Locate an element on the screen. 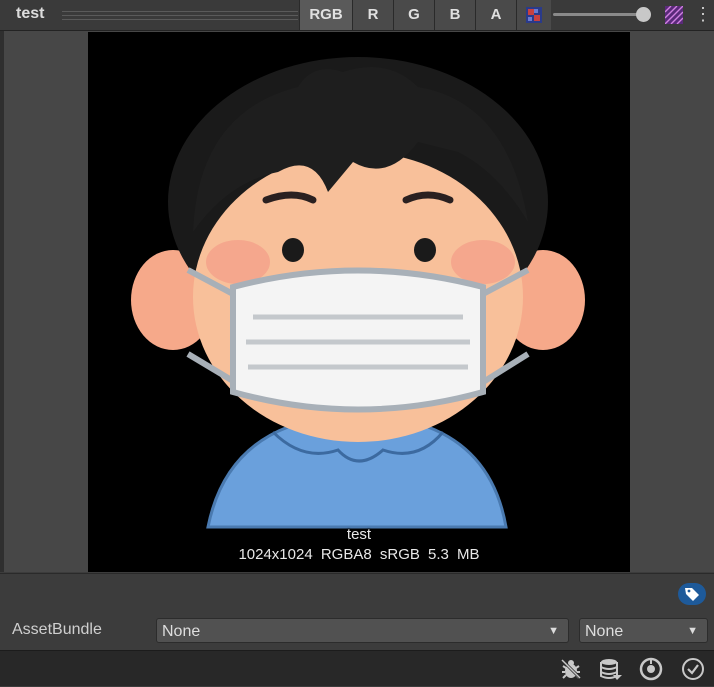 This screenshot has height=687, width=714. tag-icon is located at coordinates (692, 594).